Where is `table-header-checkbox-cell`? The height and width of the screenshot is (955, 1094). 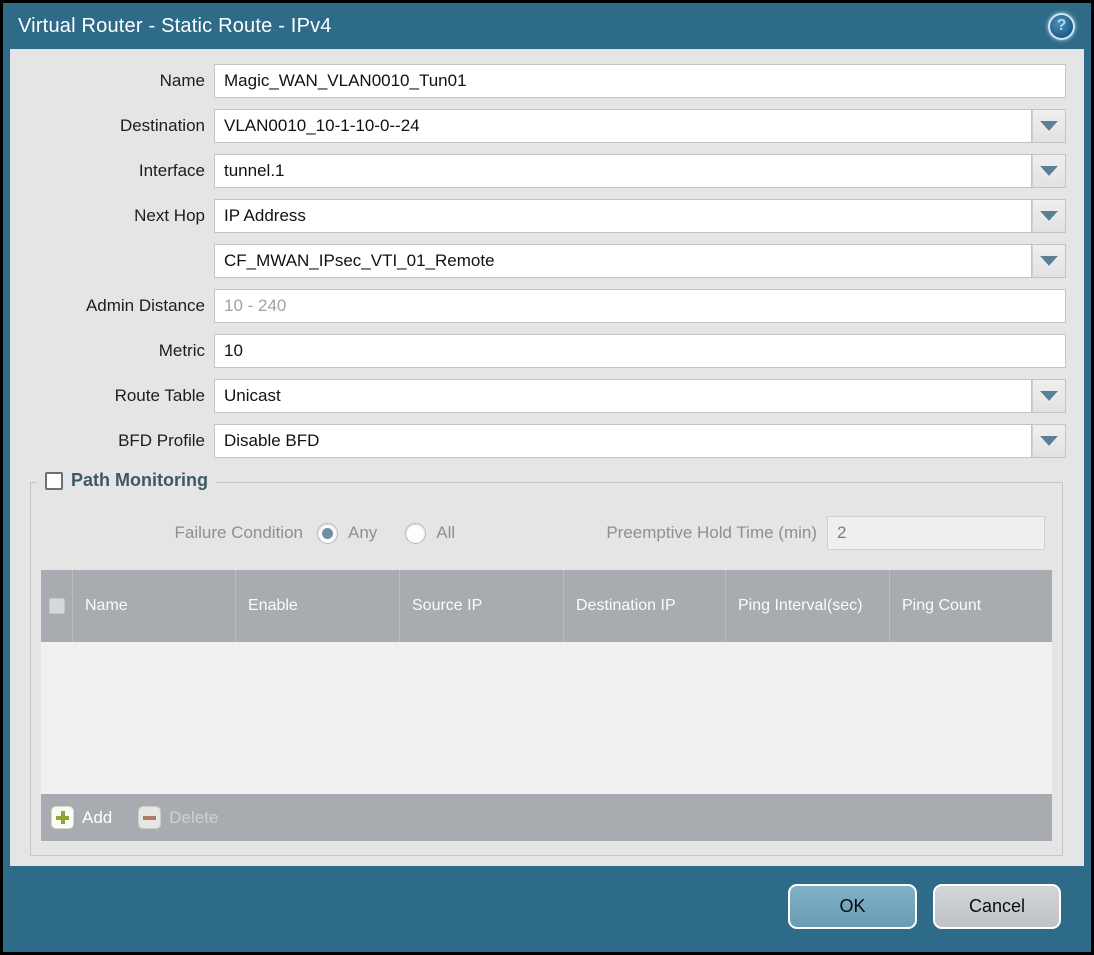 table-header-checkbox-cell is located at coordinates (57, 606).